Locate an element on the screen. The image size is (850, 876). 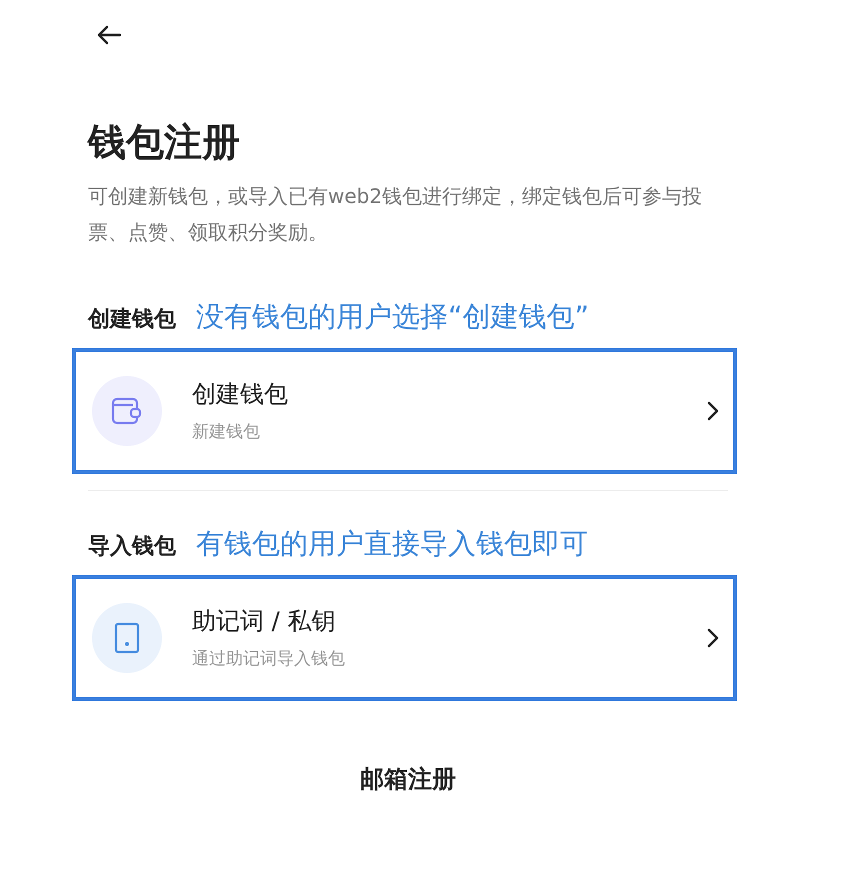
option-card: 创建钱包 新建钱包 is located at coordinates (404, 411).